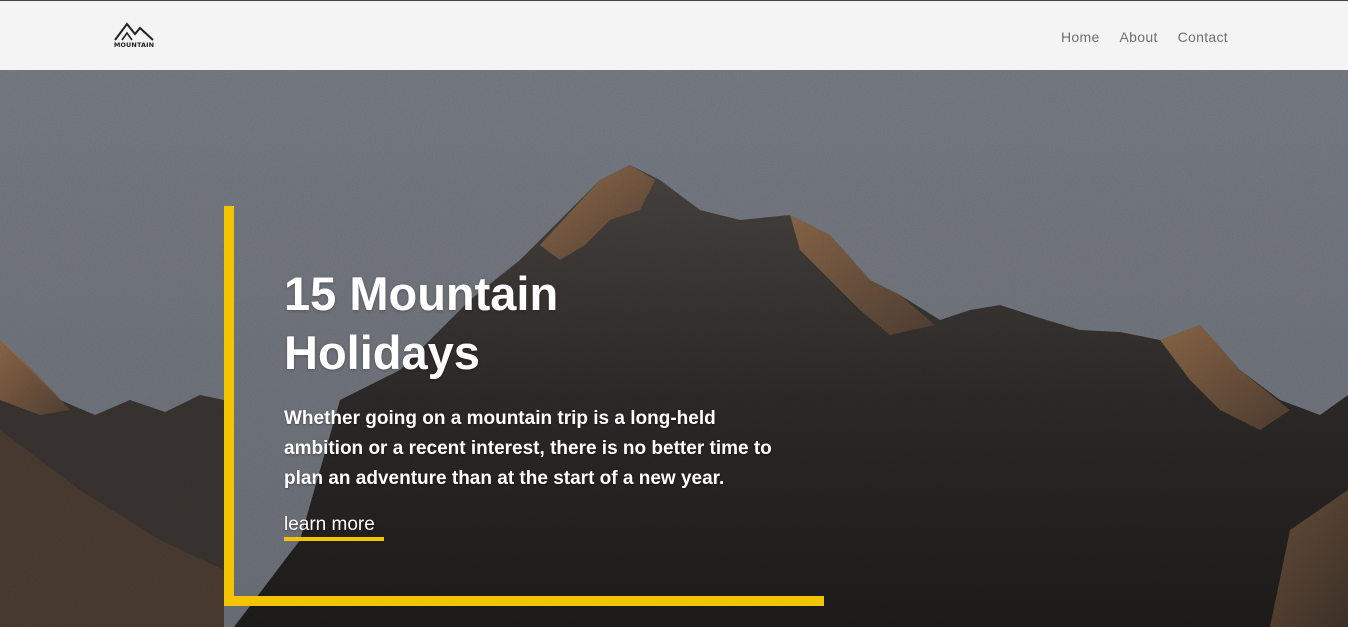 The image size is (1348, 627). What do you see at coordinates (494, 323) in the screenshot?
I see `hero-title: 15 Mountain Holidays` at bounding box center [494, 323].